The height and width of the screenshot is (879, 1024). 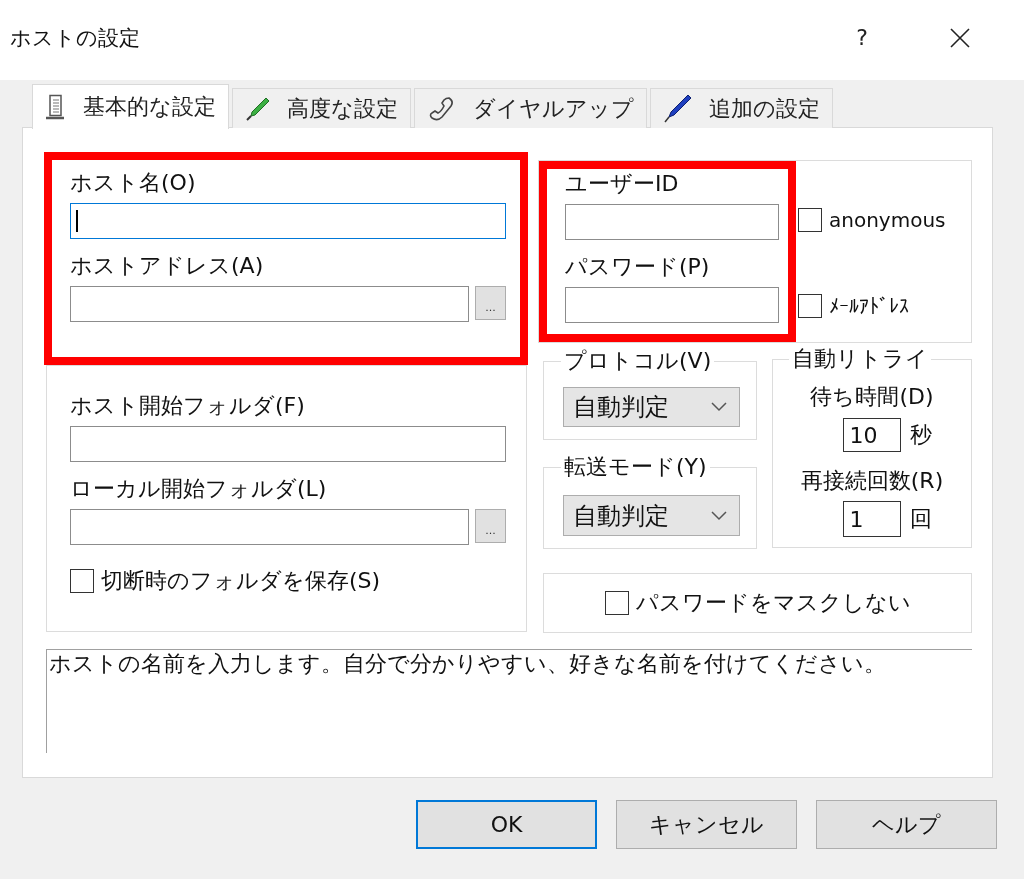 I want to click on field-label: ホスト開始フォルダ(F), so click(x=188, y=406).